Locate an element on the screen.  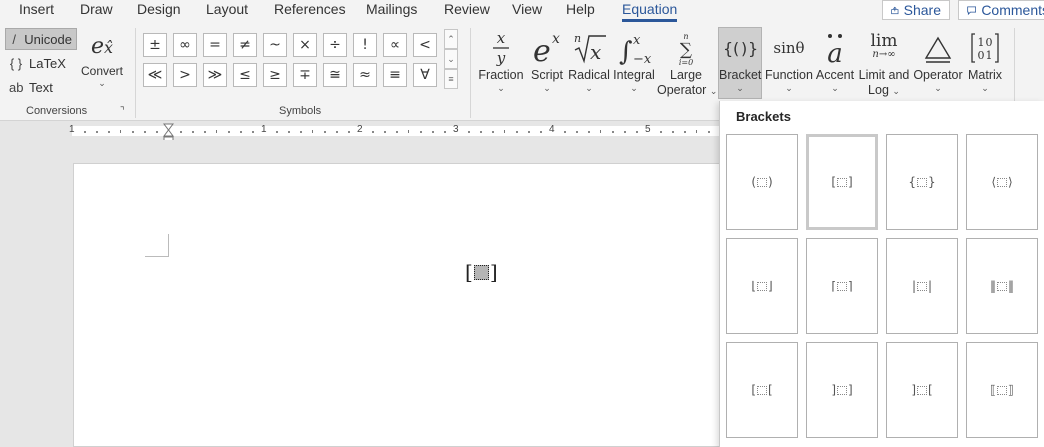
symbol-button: ± is located at coordinates (155, 45).